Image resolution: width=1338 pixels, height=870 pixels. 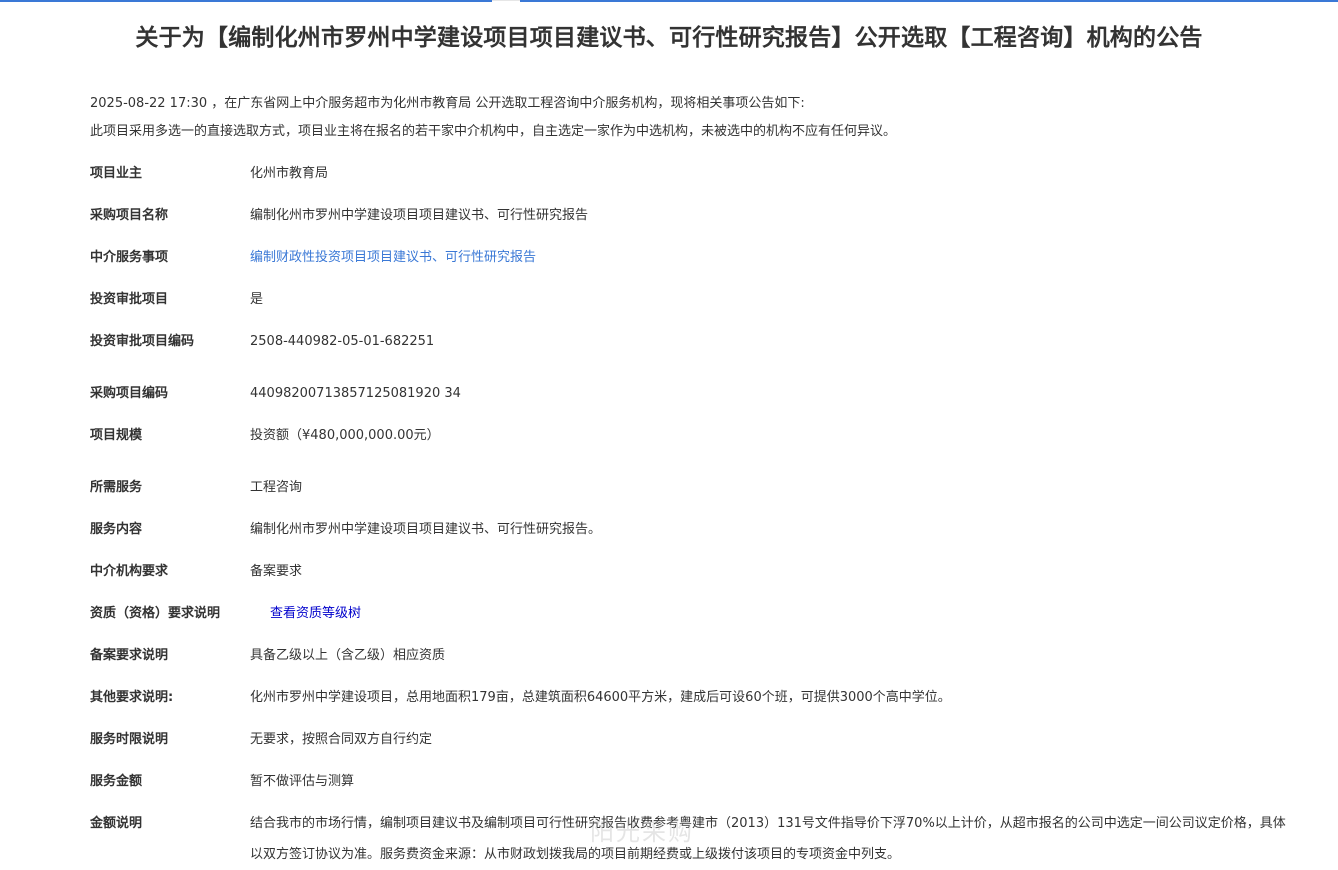 I want to click on owner-label: 项目业主, so click(x=116, y=173).